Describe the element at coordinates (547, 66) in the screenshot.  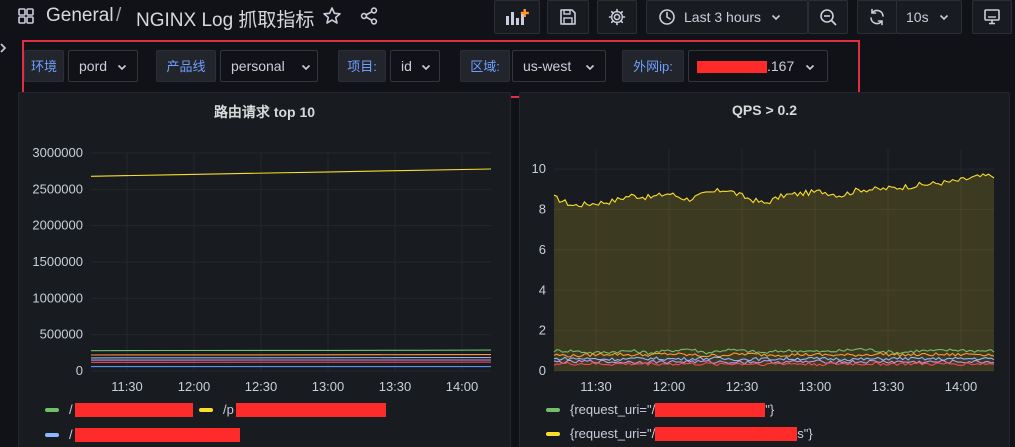
I see `variable-value-region: us-west` at that location.